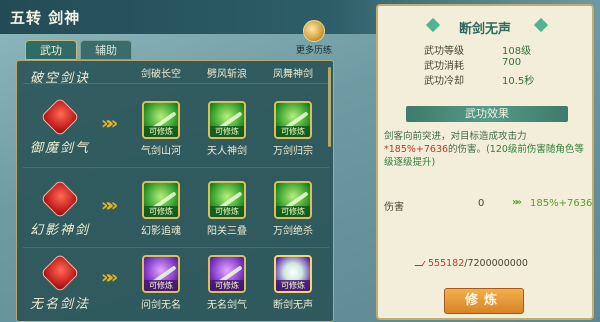  What do you see at coordinates (161, 305) in the screenshot?
I see `skill-label: 问剑无名` at bounding box center [161, 305].